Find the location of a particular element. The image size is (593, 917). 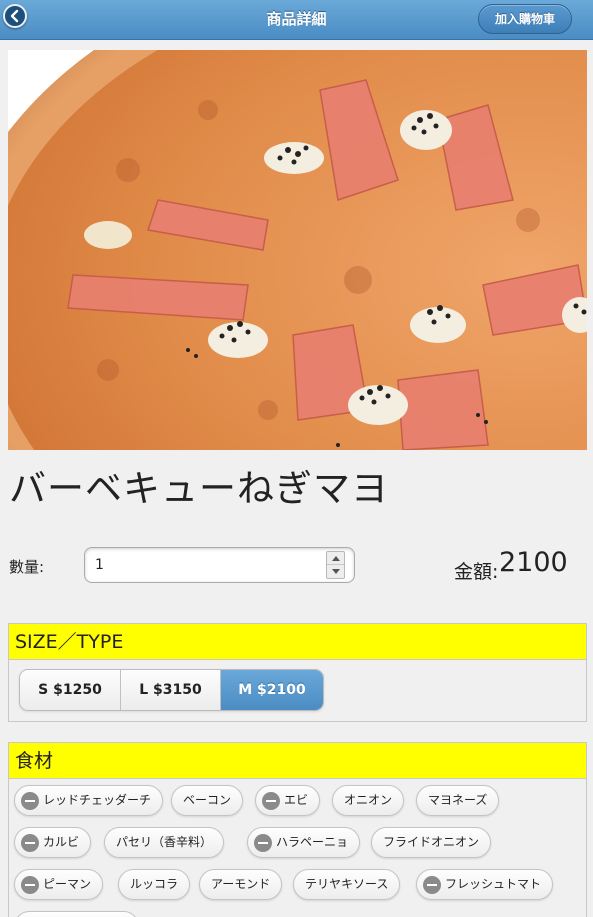

chevron-down-icon is located at coordinates (336, 571).